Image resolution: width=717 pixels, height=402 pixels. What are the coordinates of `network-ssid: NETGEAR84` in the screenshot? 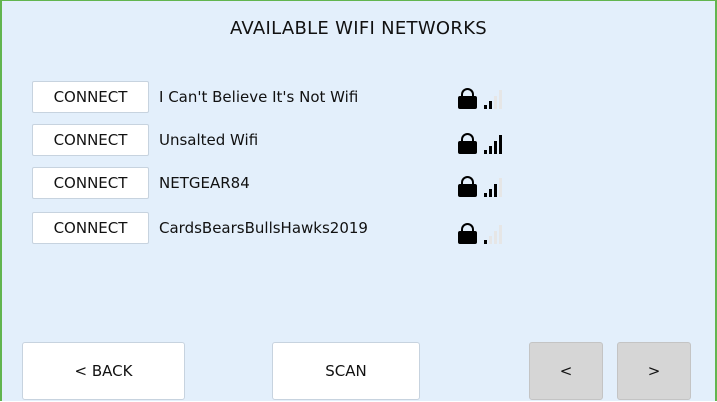 It's located at (204, 183).